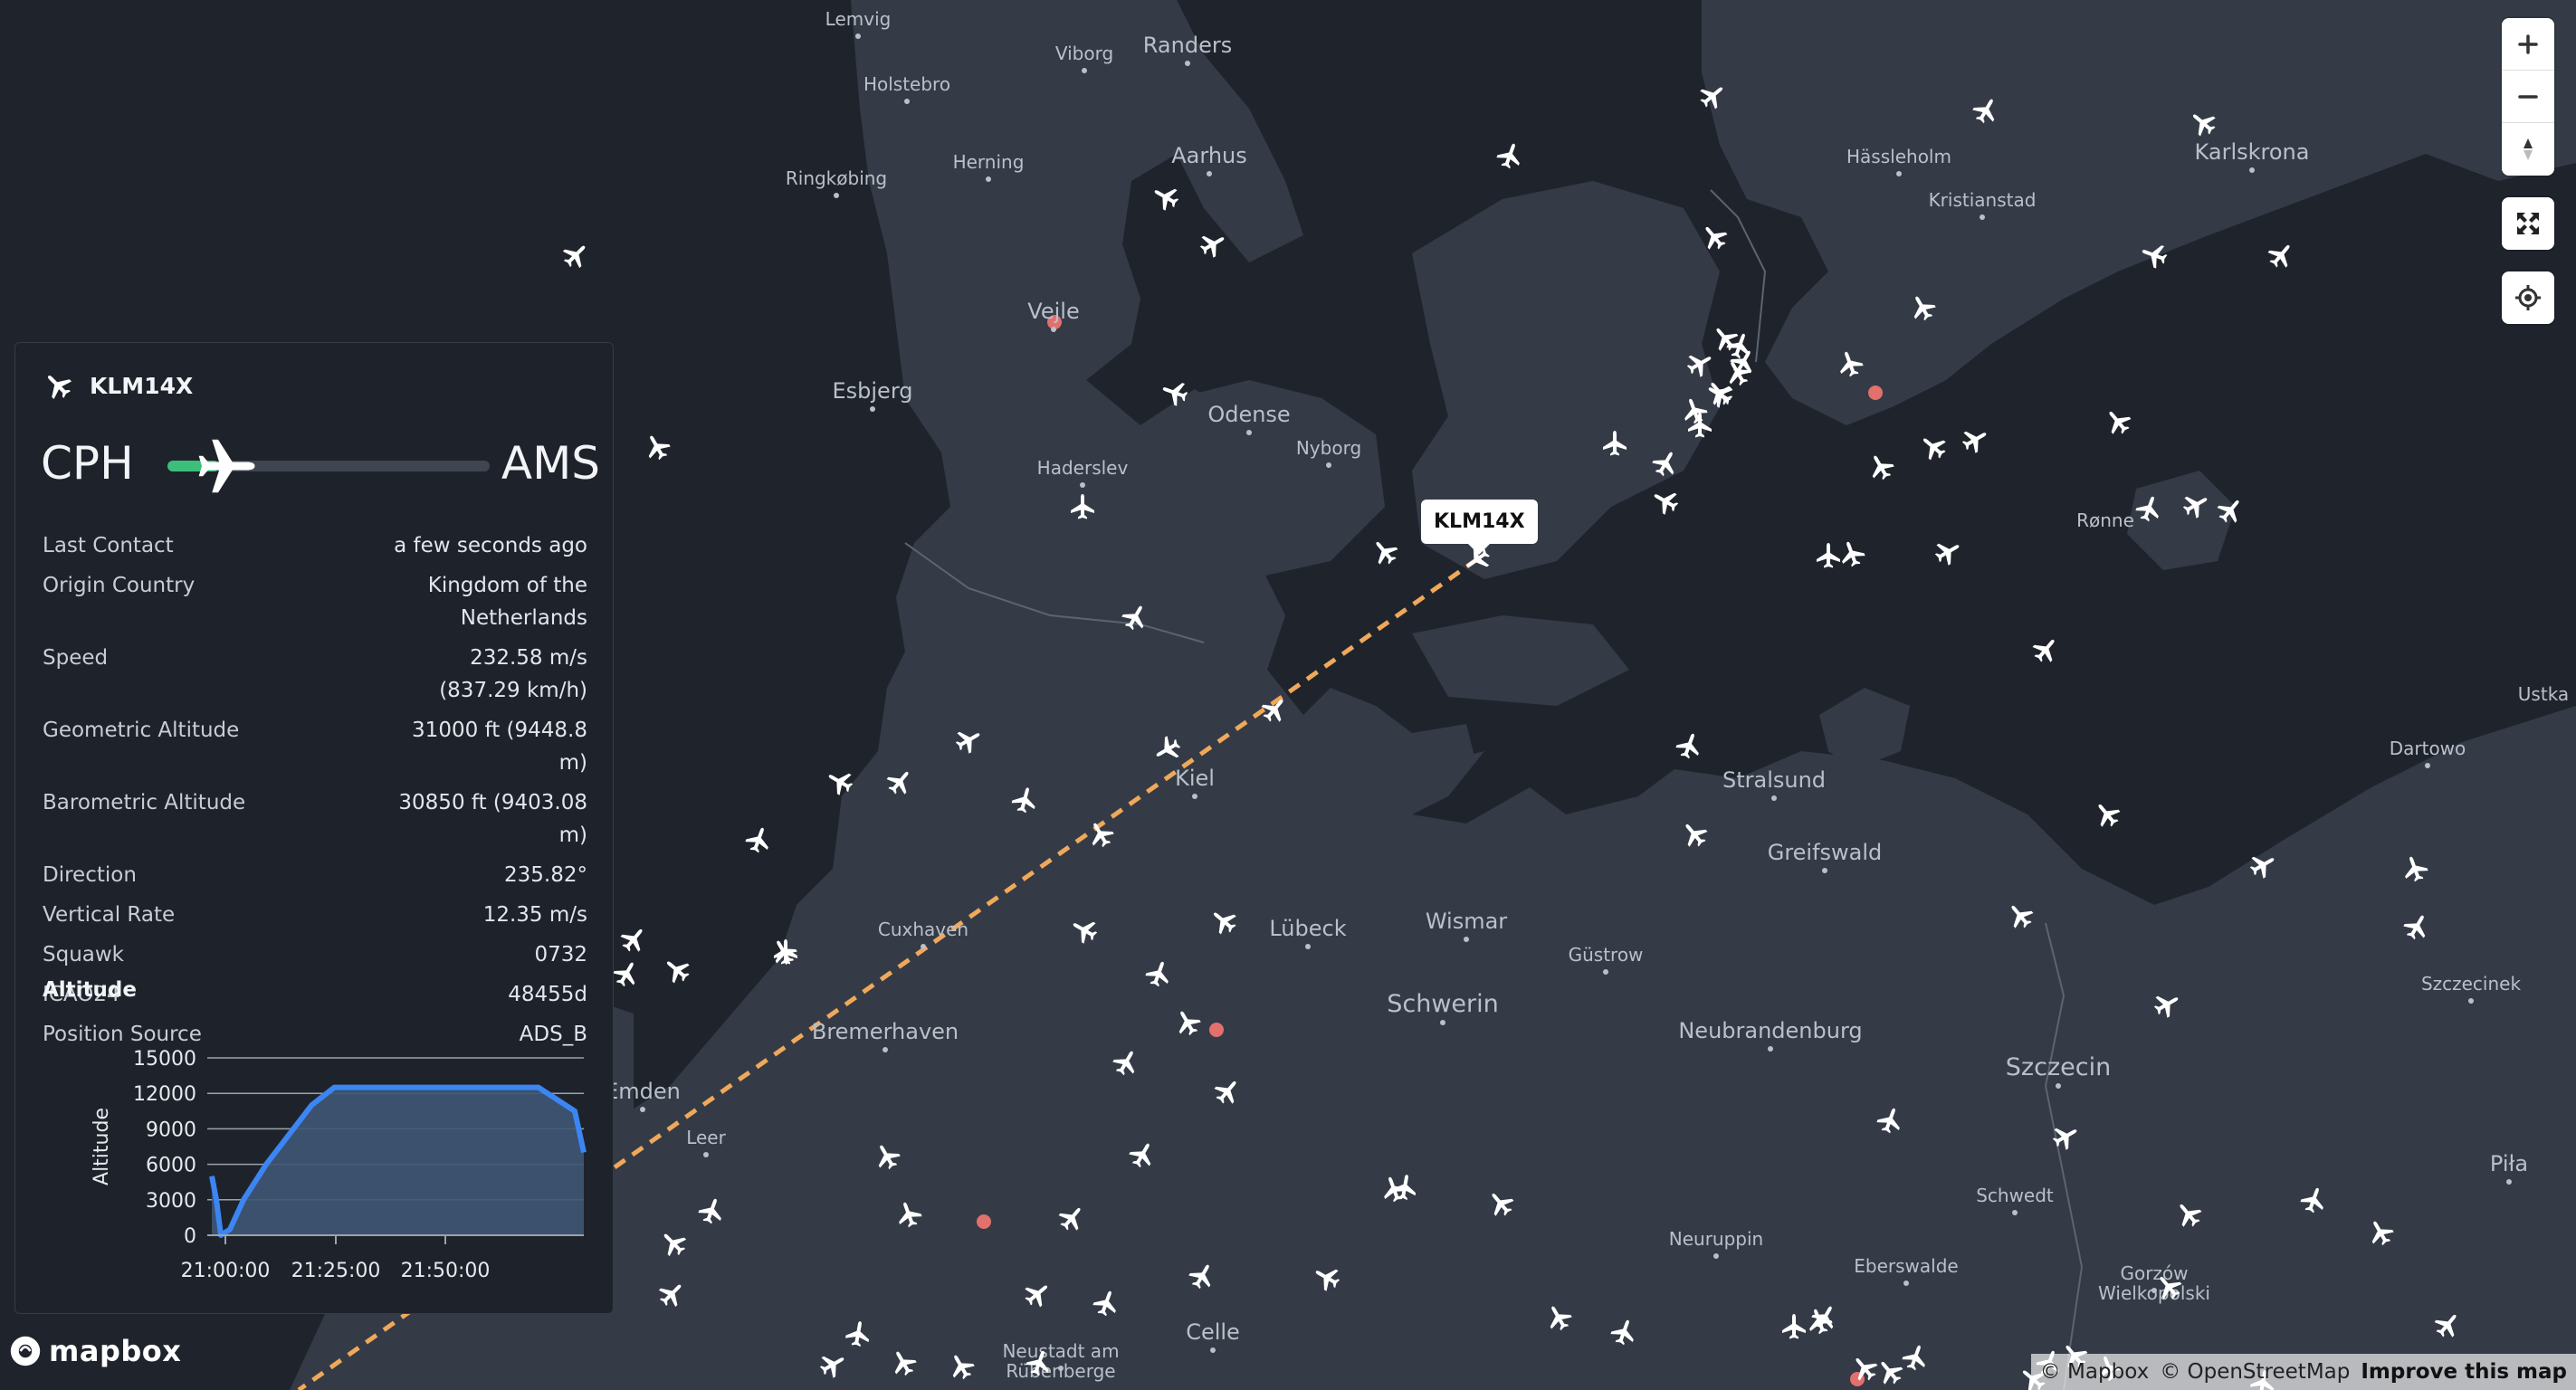 The height and width of the screenshot is (1390, 2576). What do you see at coordinates (1061, 1351) in the screenshot?
I see `city-name: Neustadt am` at bounding box center [1061, 1351].